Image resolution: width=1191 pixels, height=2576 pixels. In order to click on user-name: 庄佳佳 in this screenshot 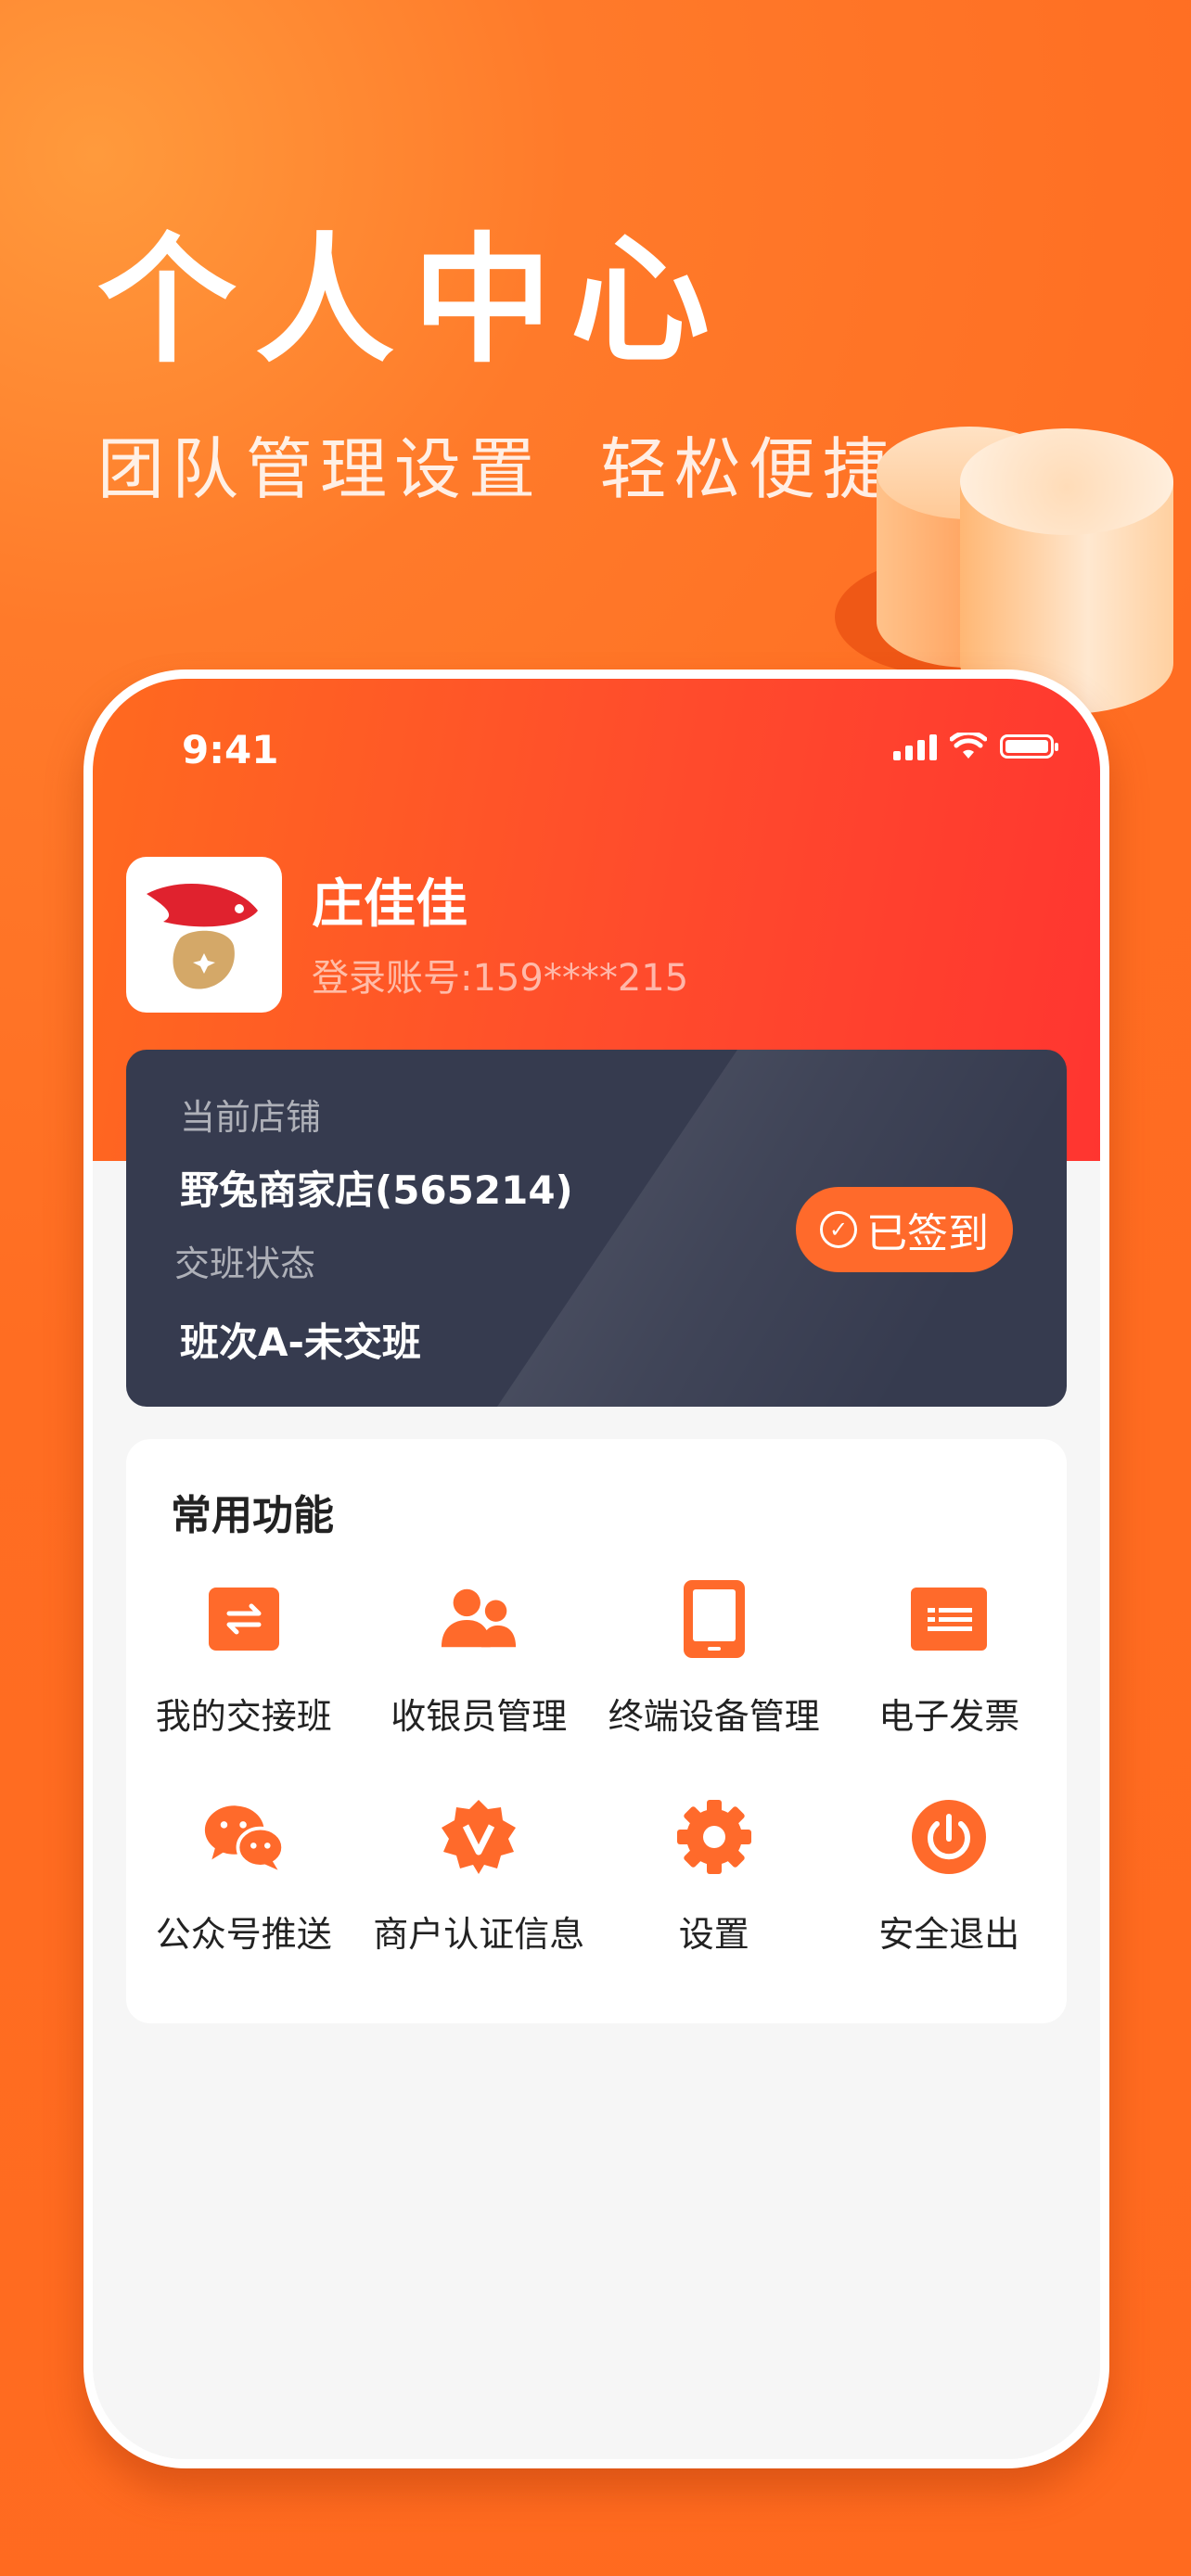, I will do `click(389, 904)`.